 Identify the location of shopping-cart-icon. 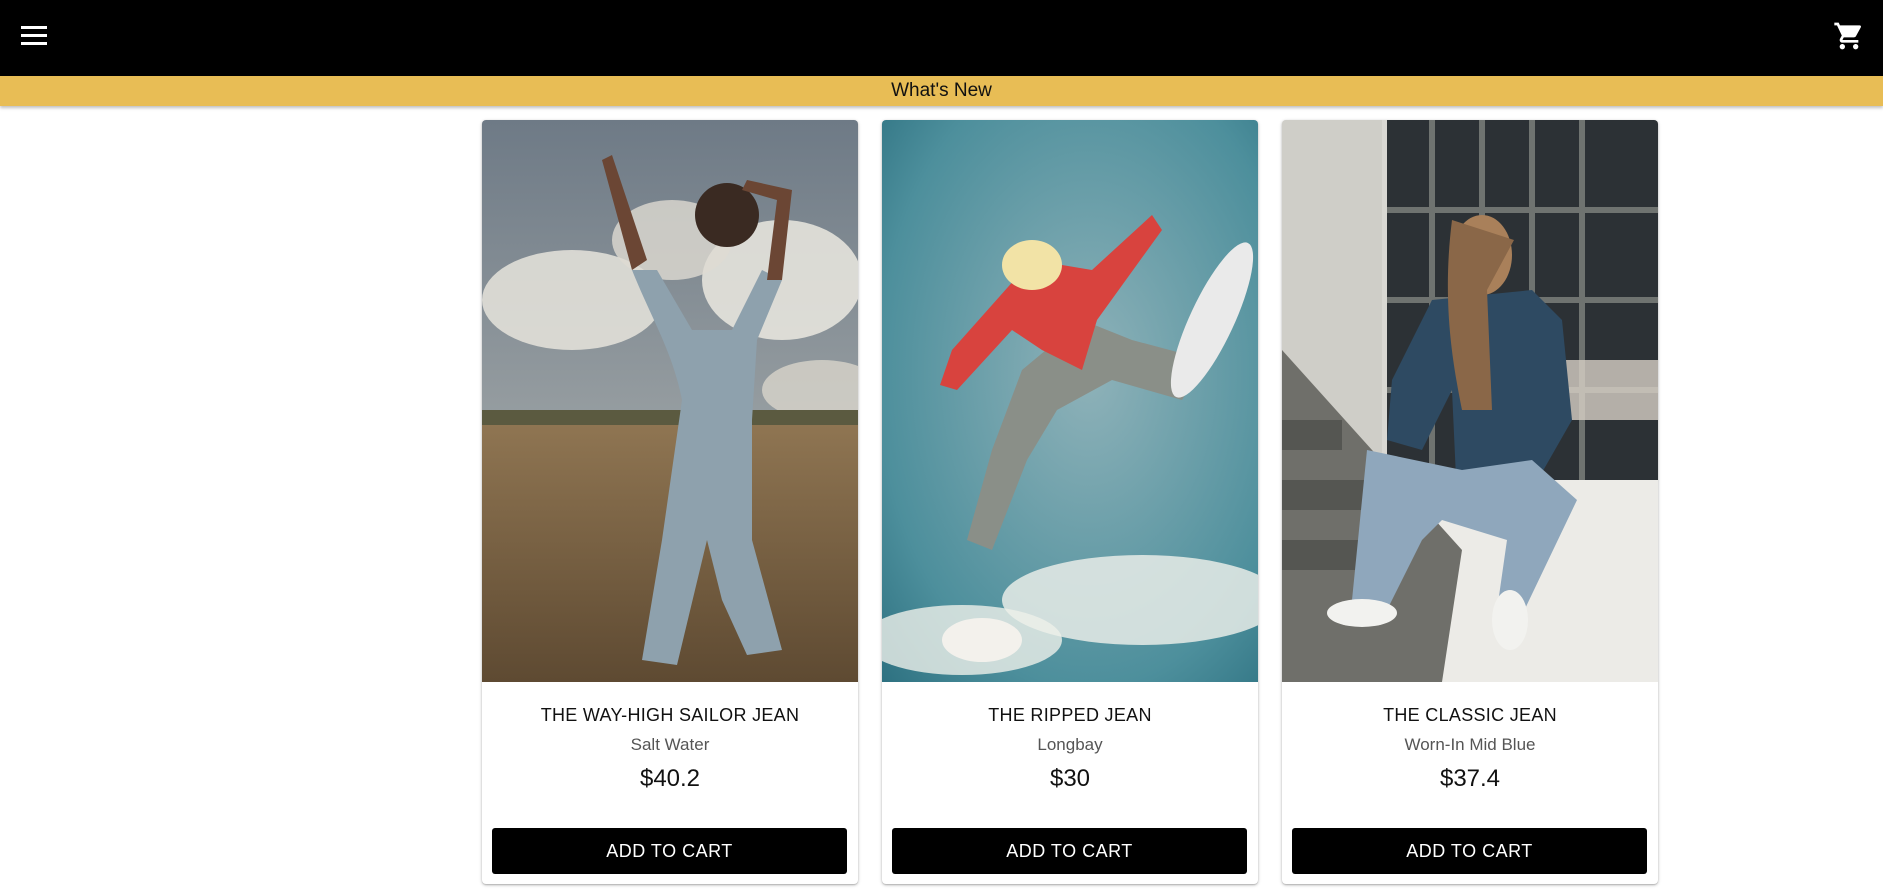
(1849, 36).